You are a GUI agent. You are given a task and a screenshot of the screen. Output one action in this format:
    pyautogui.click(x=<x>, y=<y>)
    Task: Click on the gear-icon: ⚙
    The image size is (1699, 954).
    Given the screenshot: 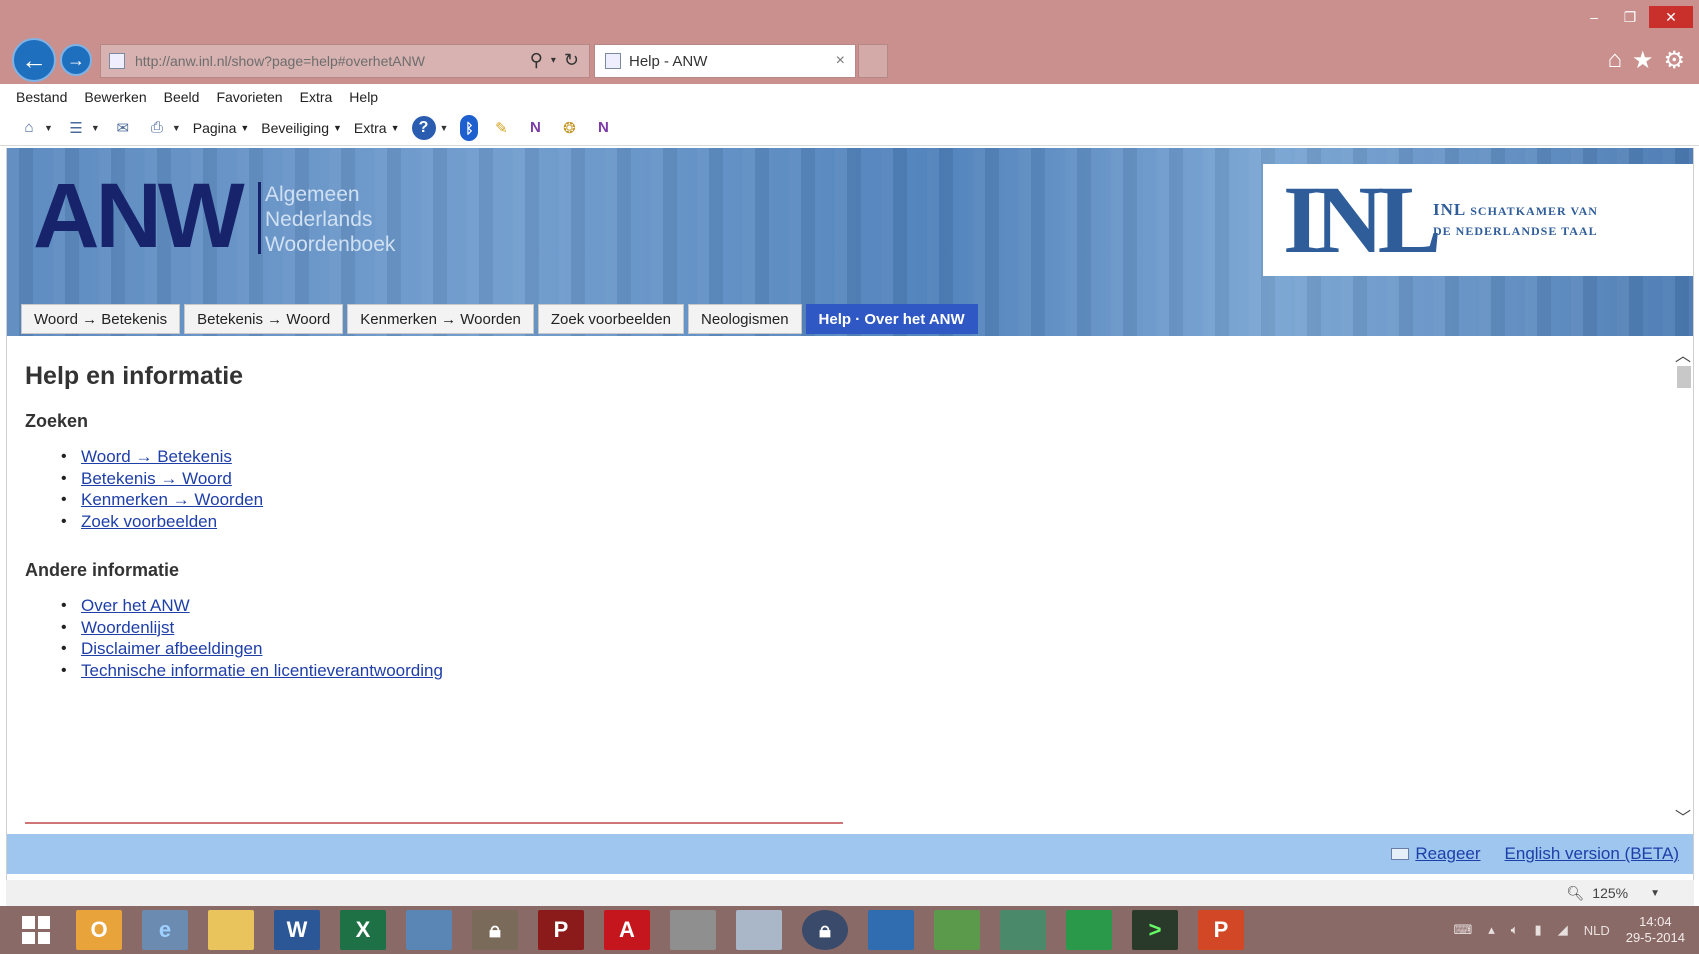 What is the action you would take?
    pyautogui.click(x=1674, y=60)
    